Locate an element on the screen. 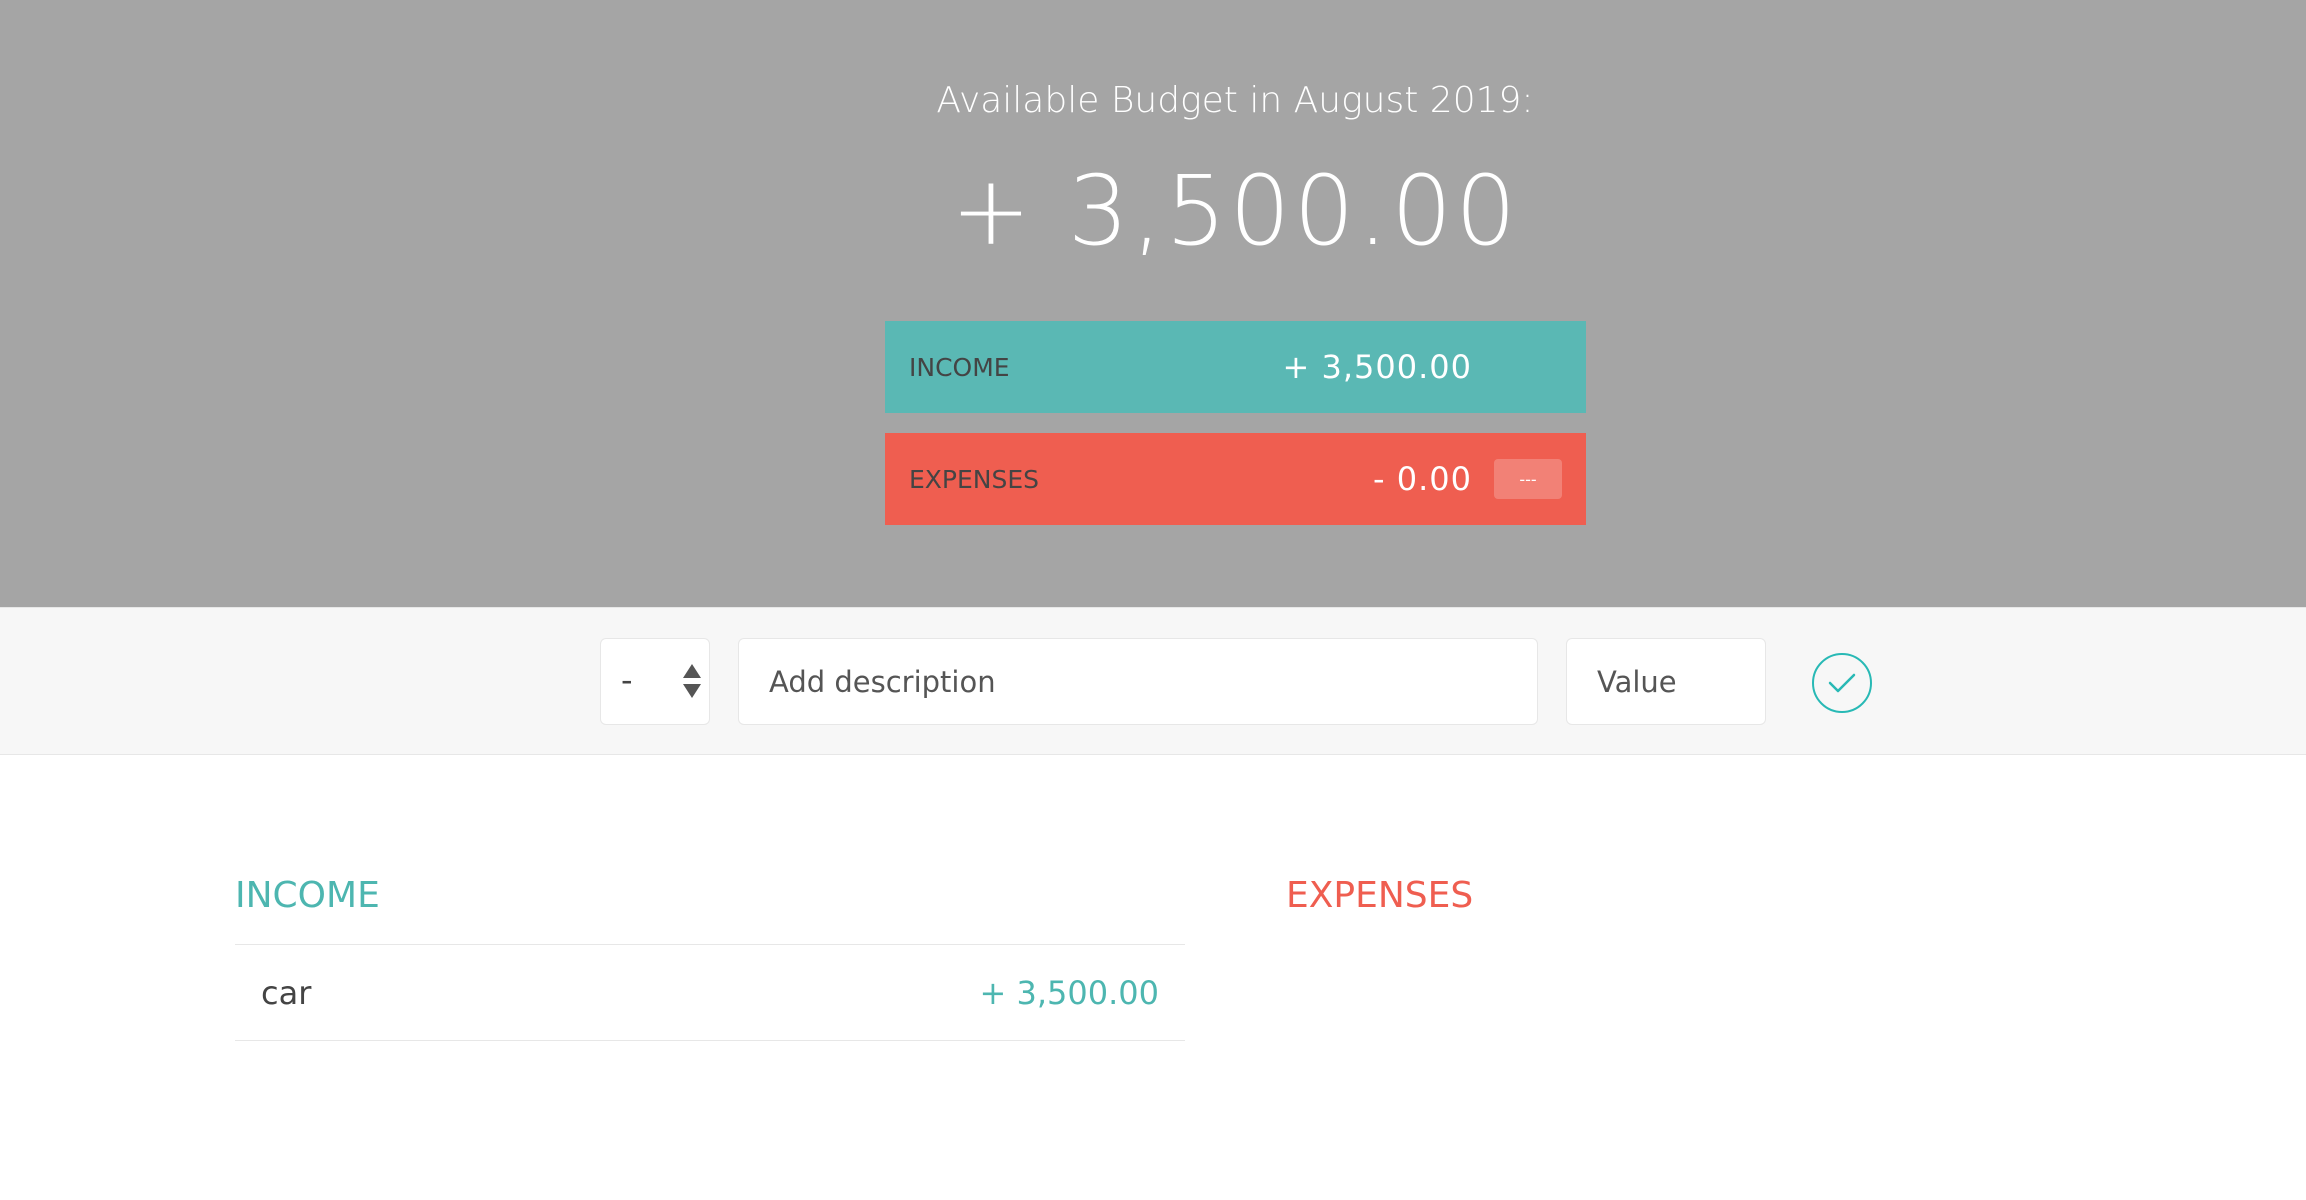  list-item: car + 3,500.00 is located at coordinates (710, 992).